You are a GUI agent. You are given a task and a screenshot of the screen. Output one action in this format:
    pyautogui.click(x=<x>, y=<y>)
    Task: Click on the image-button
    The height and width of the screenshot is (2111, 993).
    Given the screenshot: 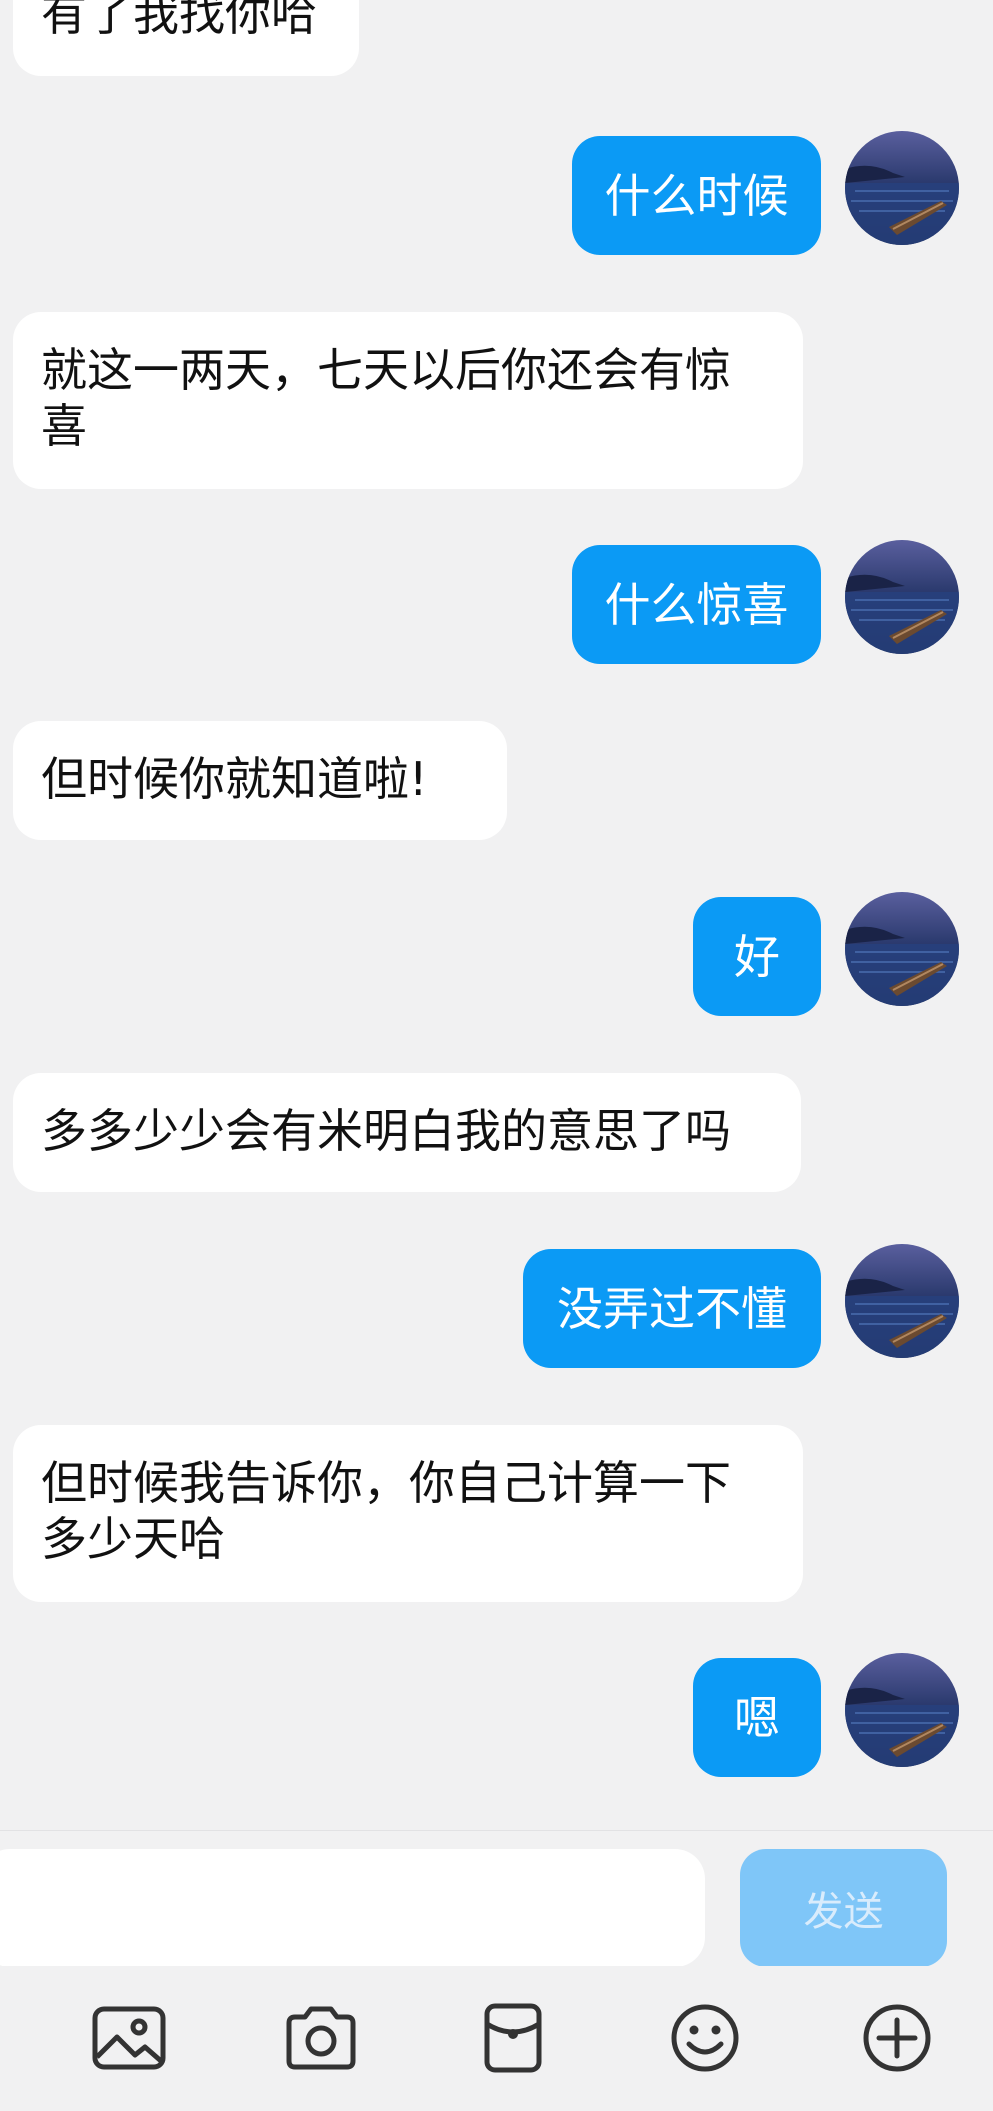 What is the action you would take?
    pyautogui.click(x=129, y=2038)
    